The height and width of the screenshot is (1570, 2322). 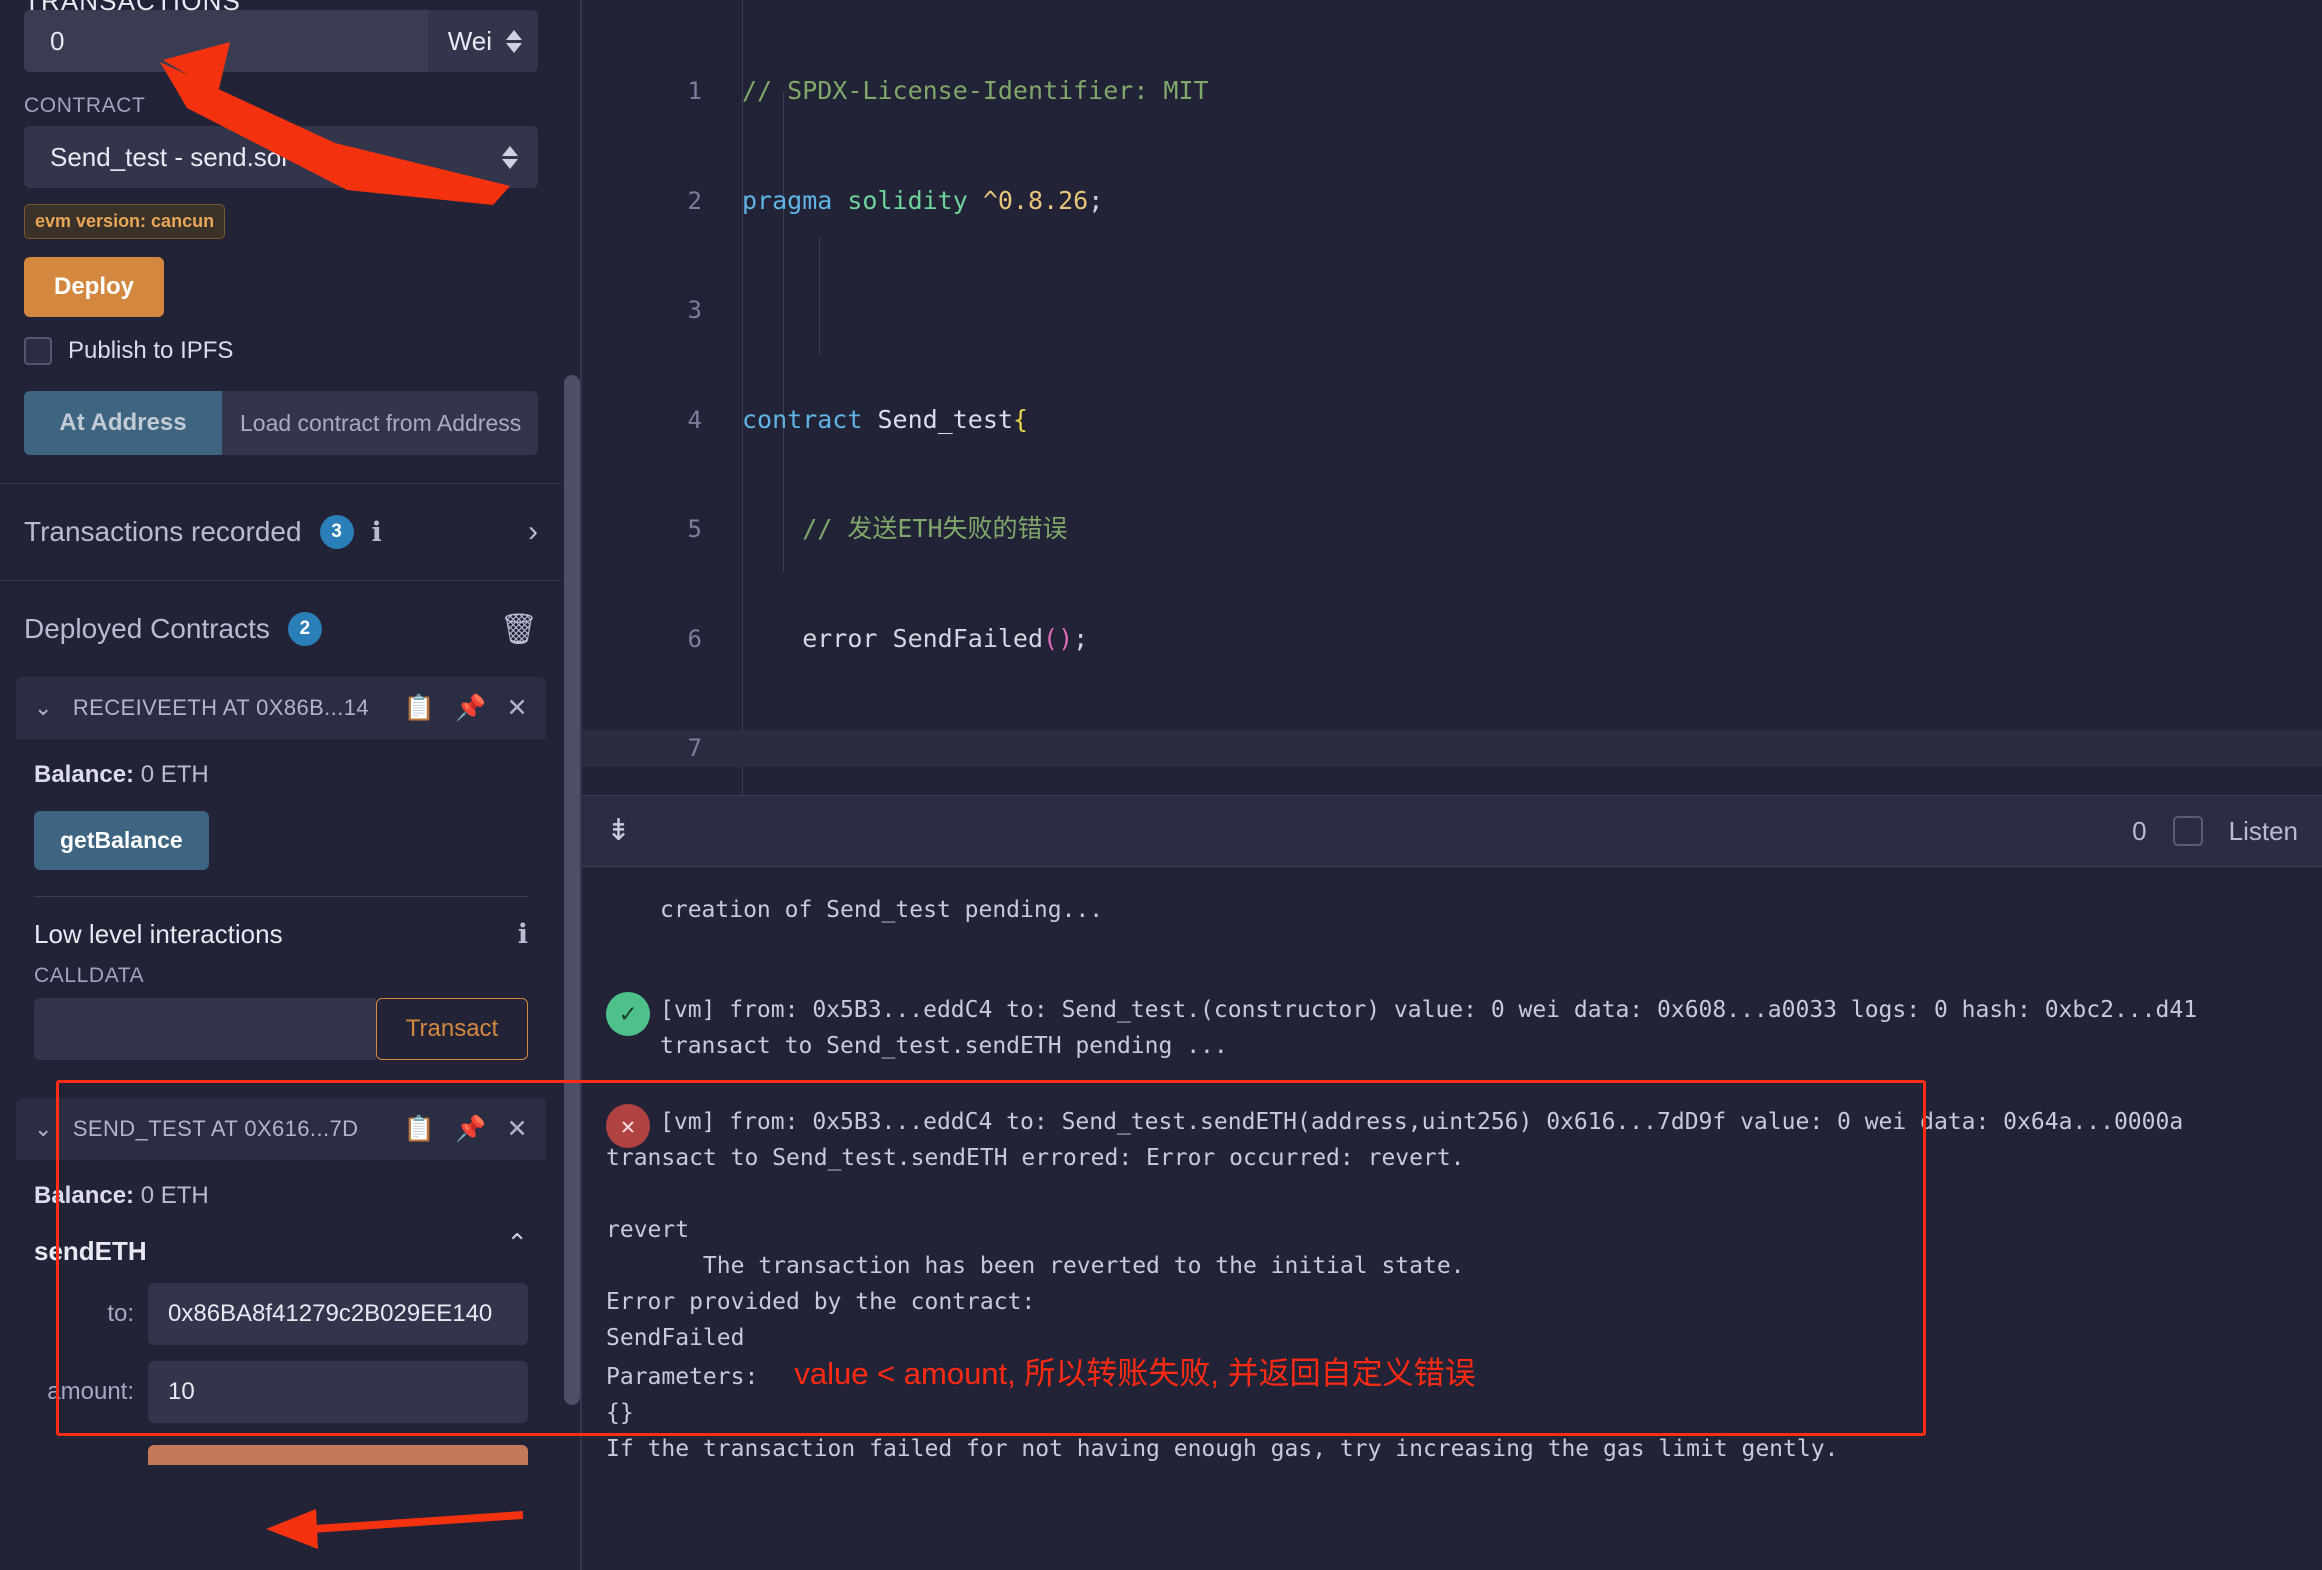 I want to click on at-address-button: At Address, so click(x=123, y=423).